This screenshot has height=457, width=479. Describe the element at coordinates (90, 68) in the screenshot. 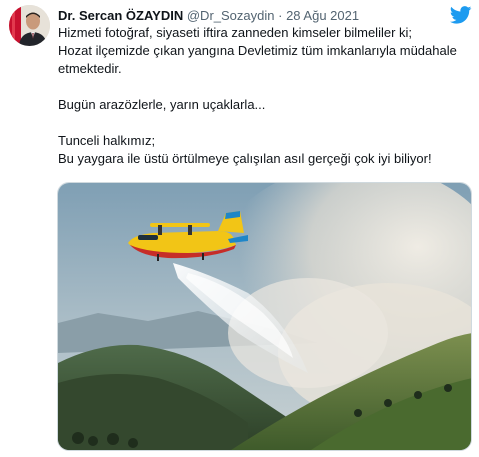

I see `tweet-text-line: etmektedir.` at that location.